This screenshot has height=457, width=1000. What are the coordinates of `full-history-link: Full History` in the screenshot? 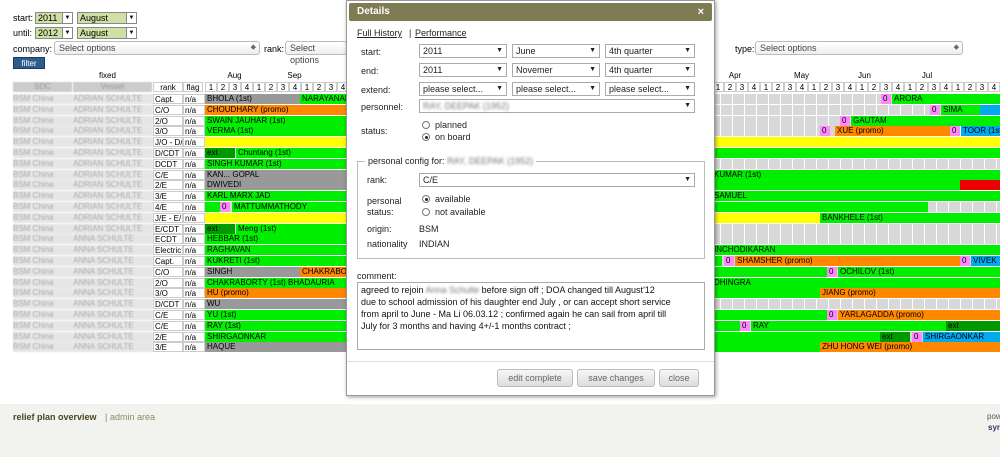 It's located at (379, 33).